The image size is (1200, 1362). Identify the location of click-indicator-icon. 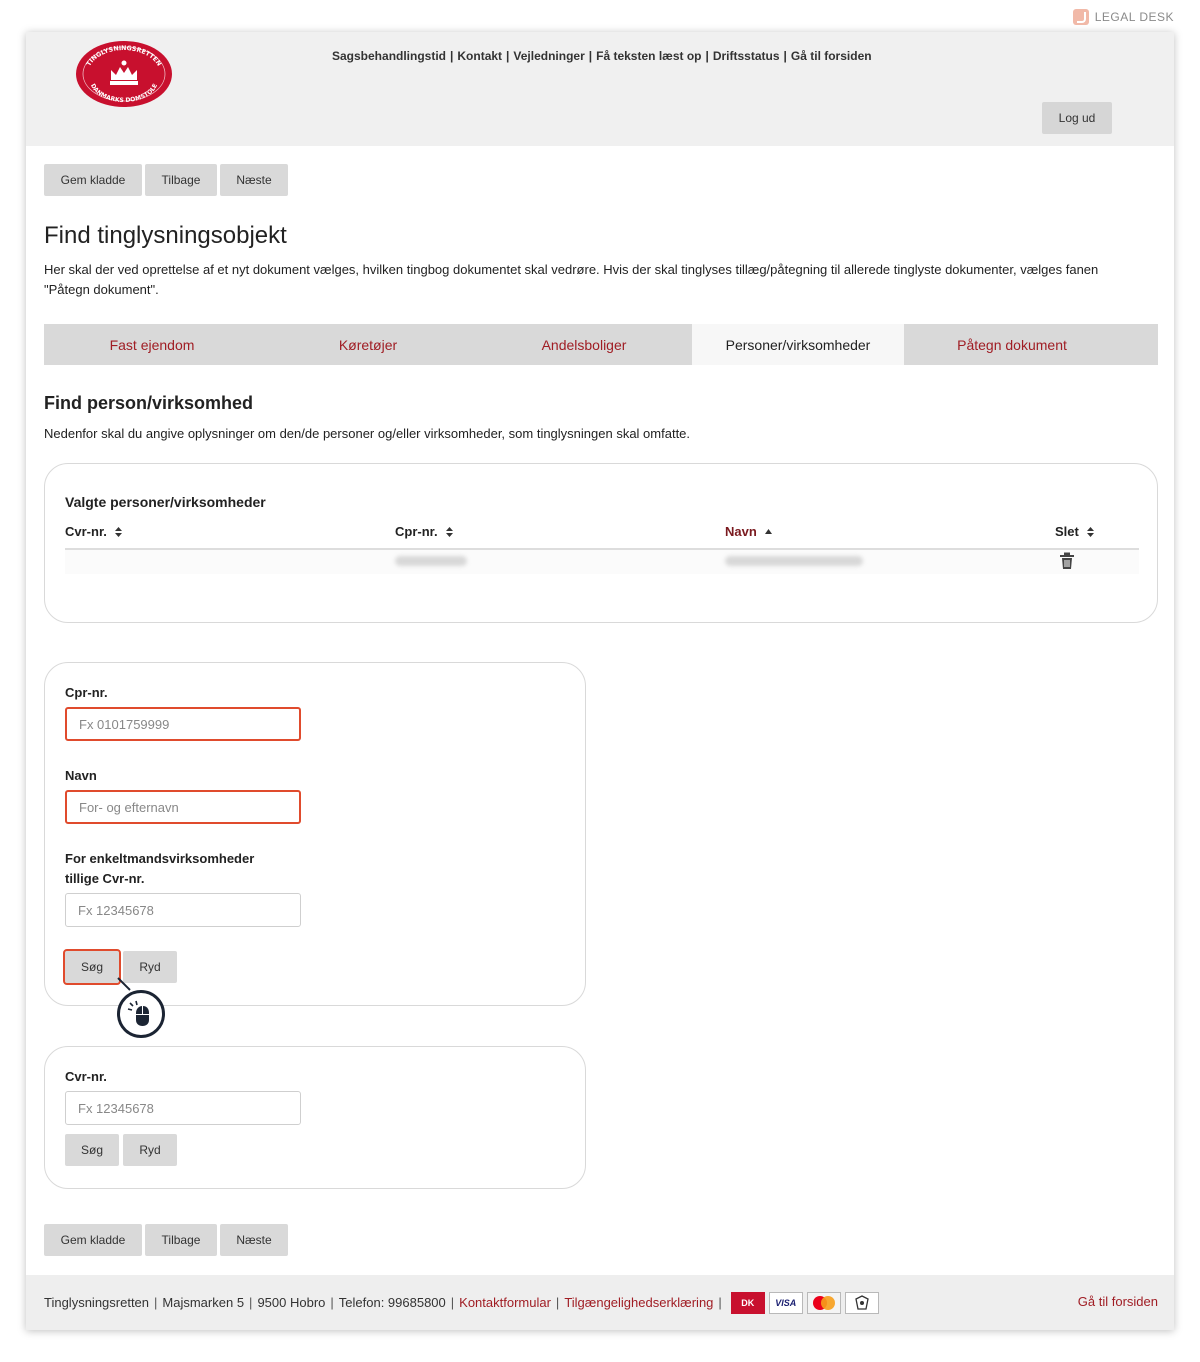
(141, 1014).